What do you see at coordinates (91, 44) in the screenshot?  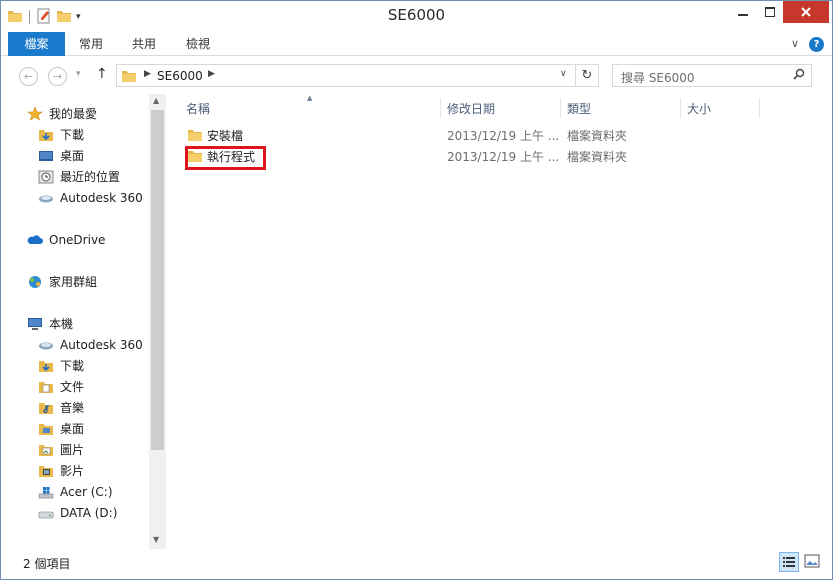 I see `tab-home: 常用` at bounding box center [91, 44].